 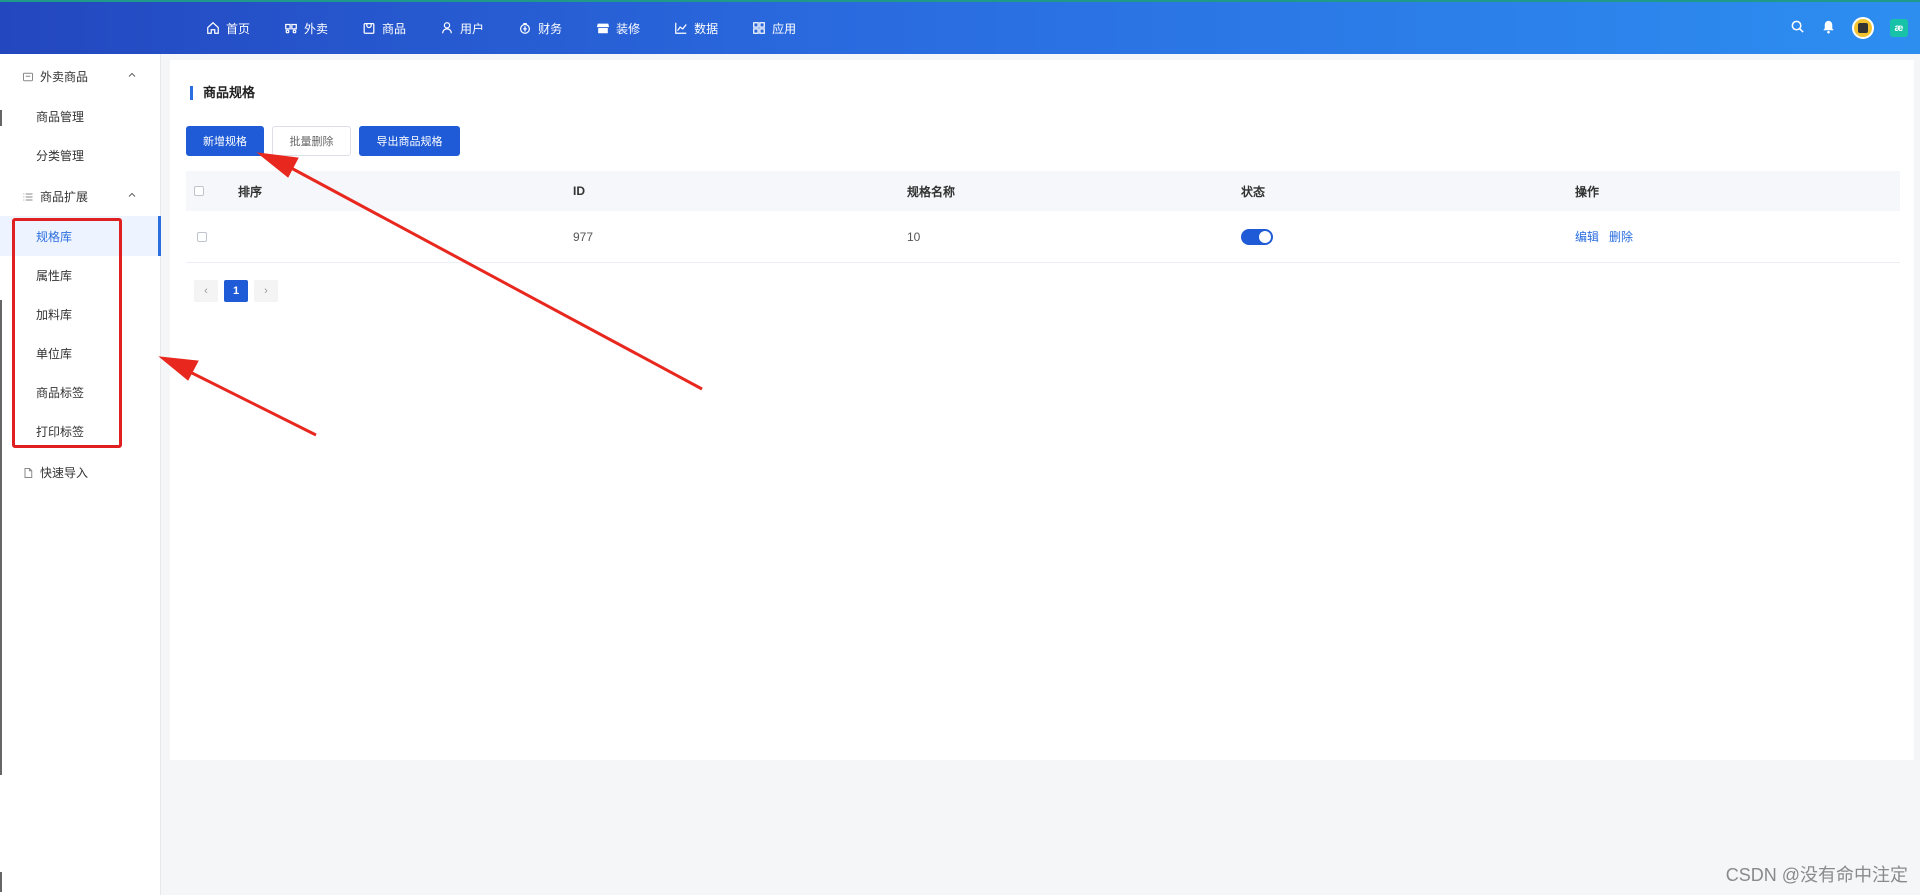 What do you see at coordinates (306, 28) in the screenshot?
I see `nav-item-takeout: 外卖` at bounding box center [306, 28].